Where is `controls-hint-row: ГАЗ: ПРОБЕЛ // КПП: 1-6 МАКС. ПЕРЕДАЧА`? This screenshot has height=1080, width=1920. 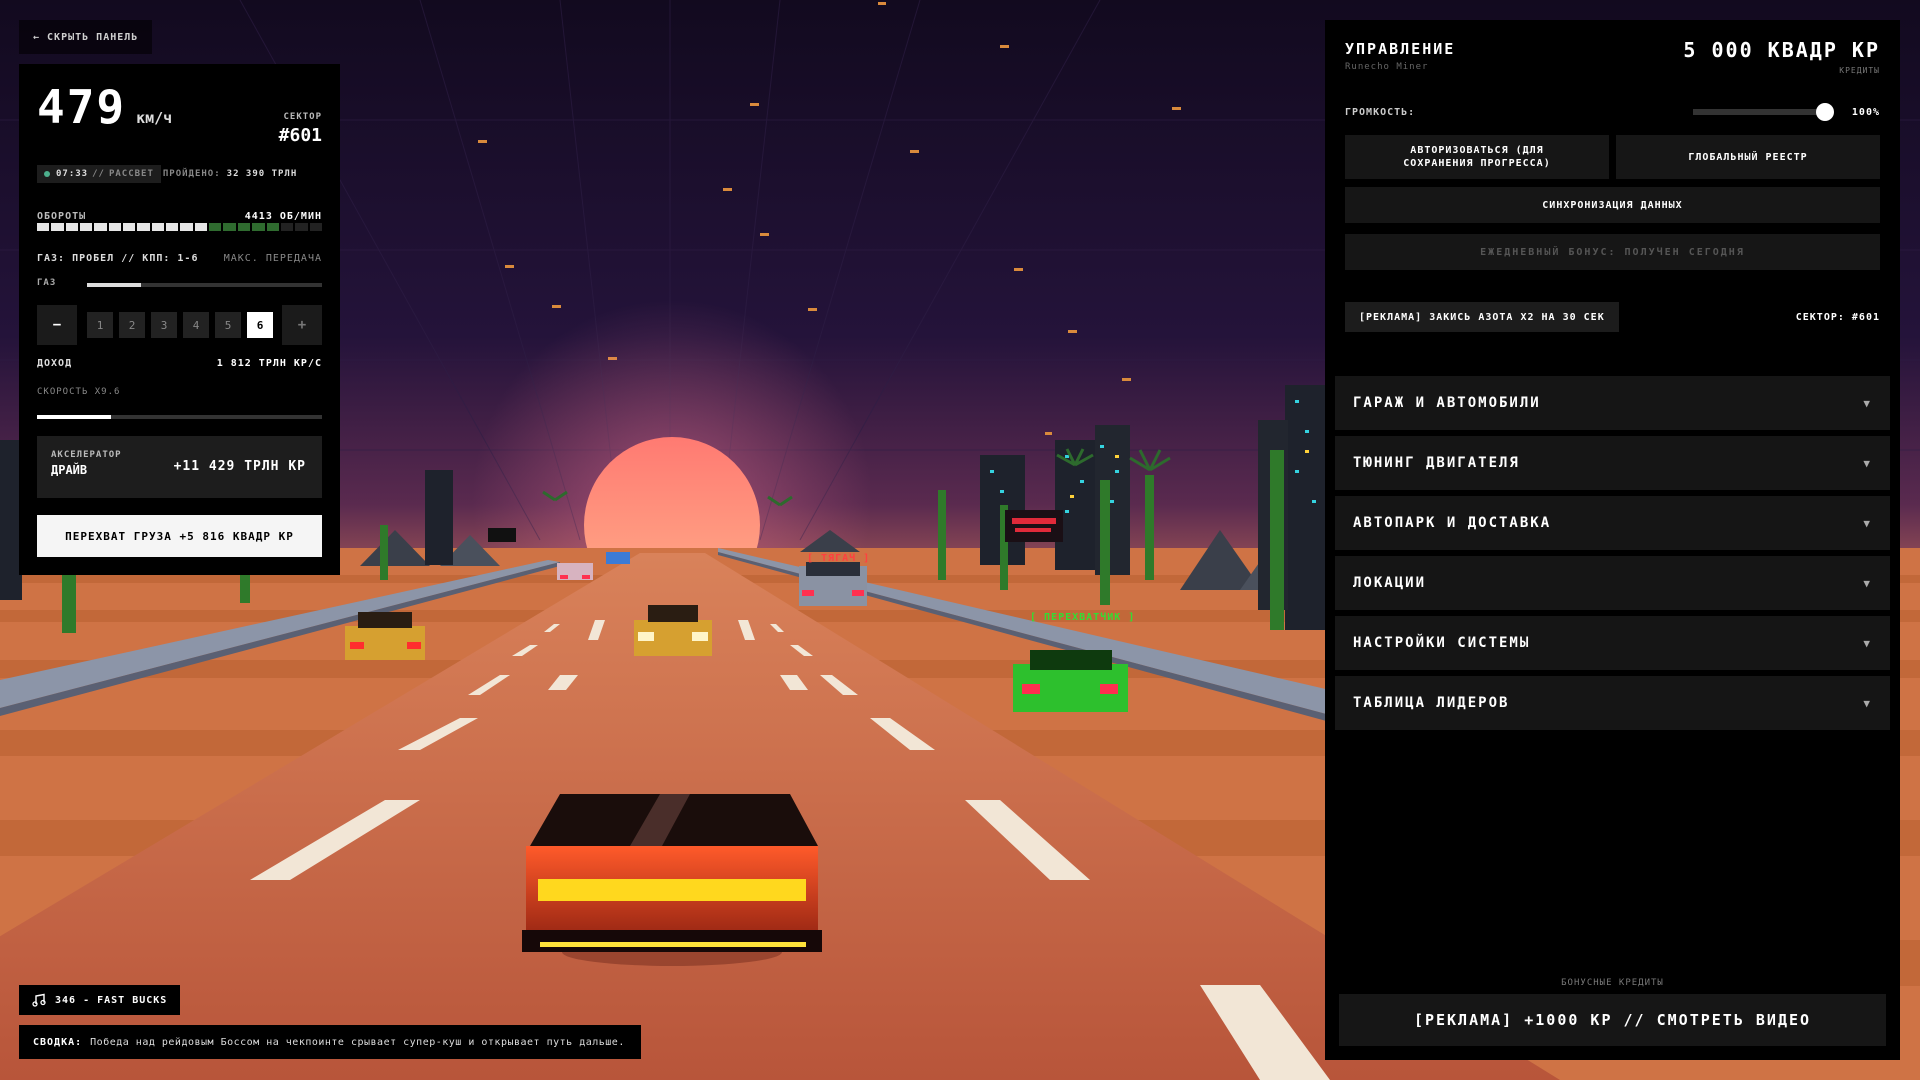
controls-hint-row: ГАЗ: ПРОБЕЛ // КПП: 1-6 МАКС. ПЕРЕДАЧА is located at coordinates (179, 258).